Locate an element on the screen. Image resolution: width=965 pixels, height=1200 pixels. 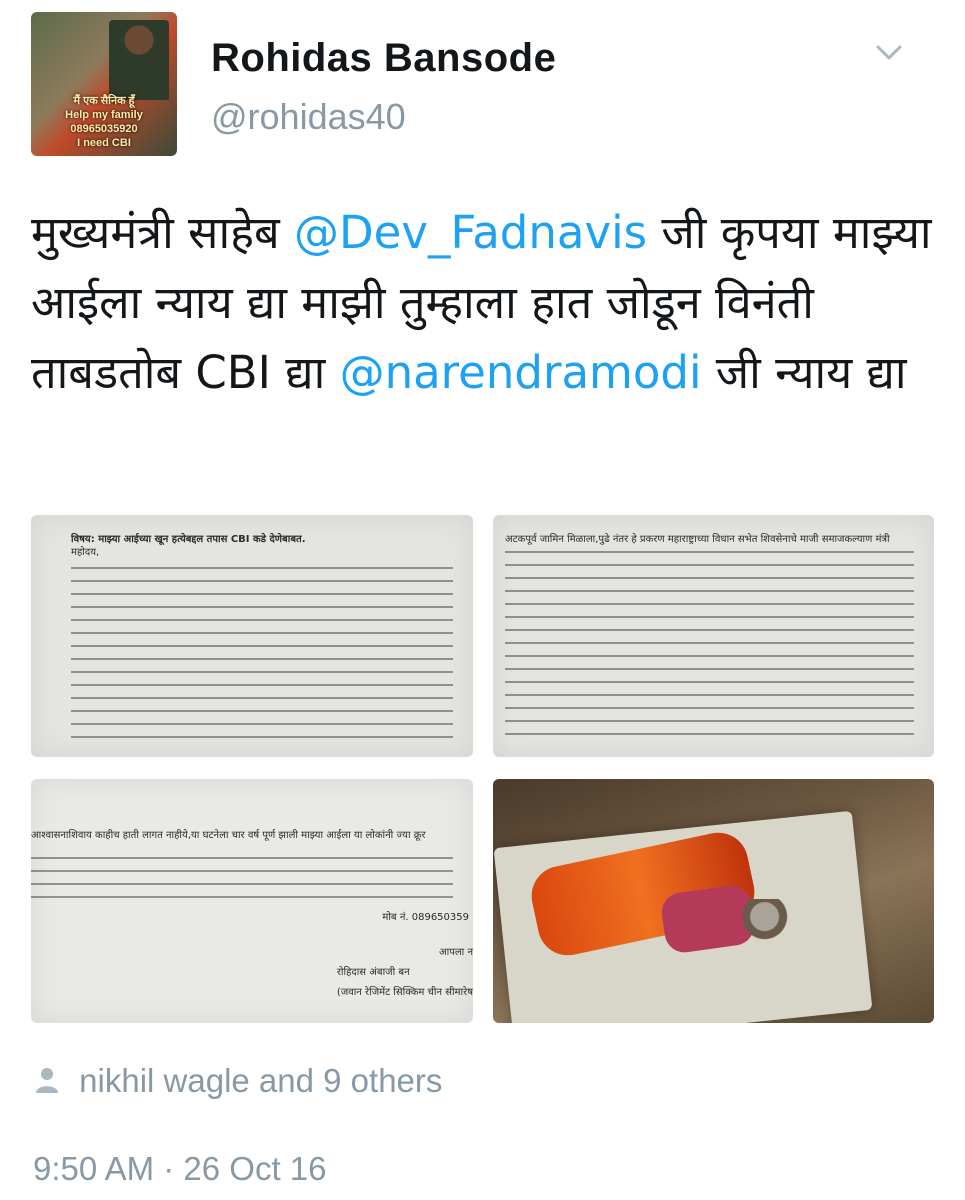
signer-regiment: (जवान रेजिमेंट सिक्किम चीन सीमारेष is located at coordinates (404, 992).